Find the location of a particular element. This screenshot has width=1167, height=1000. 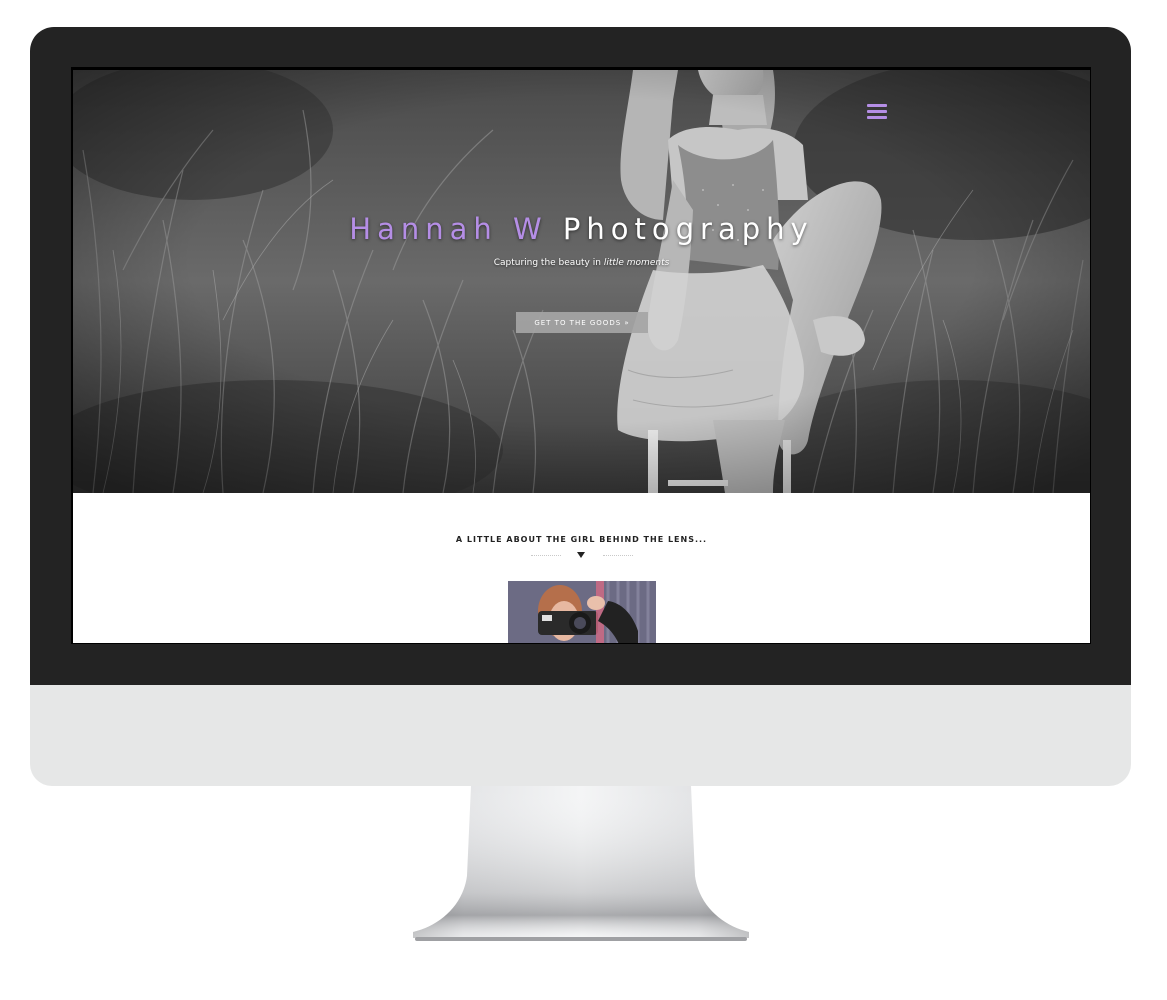

section-divider is located at coordinates (582, 557).